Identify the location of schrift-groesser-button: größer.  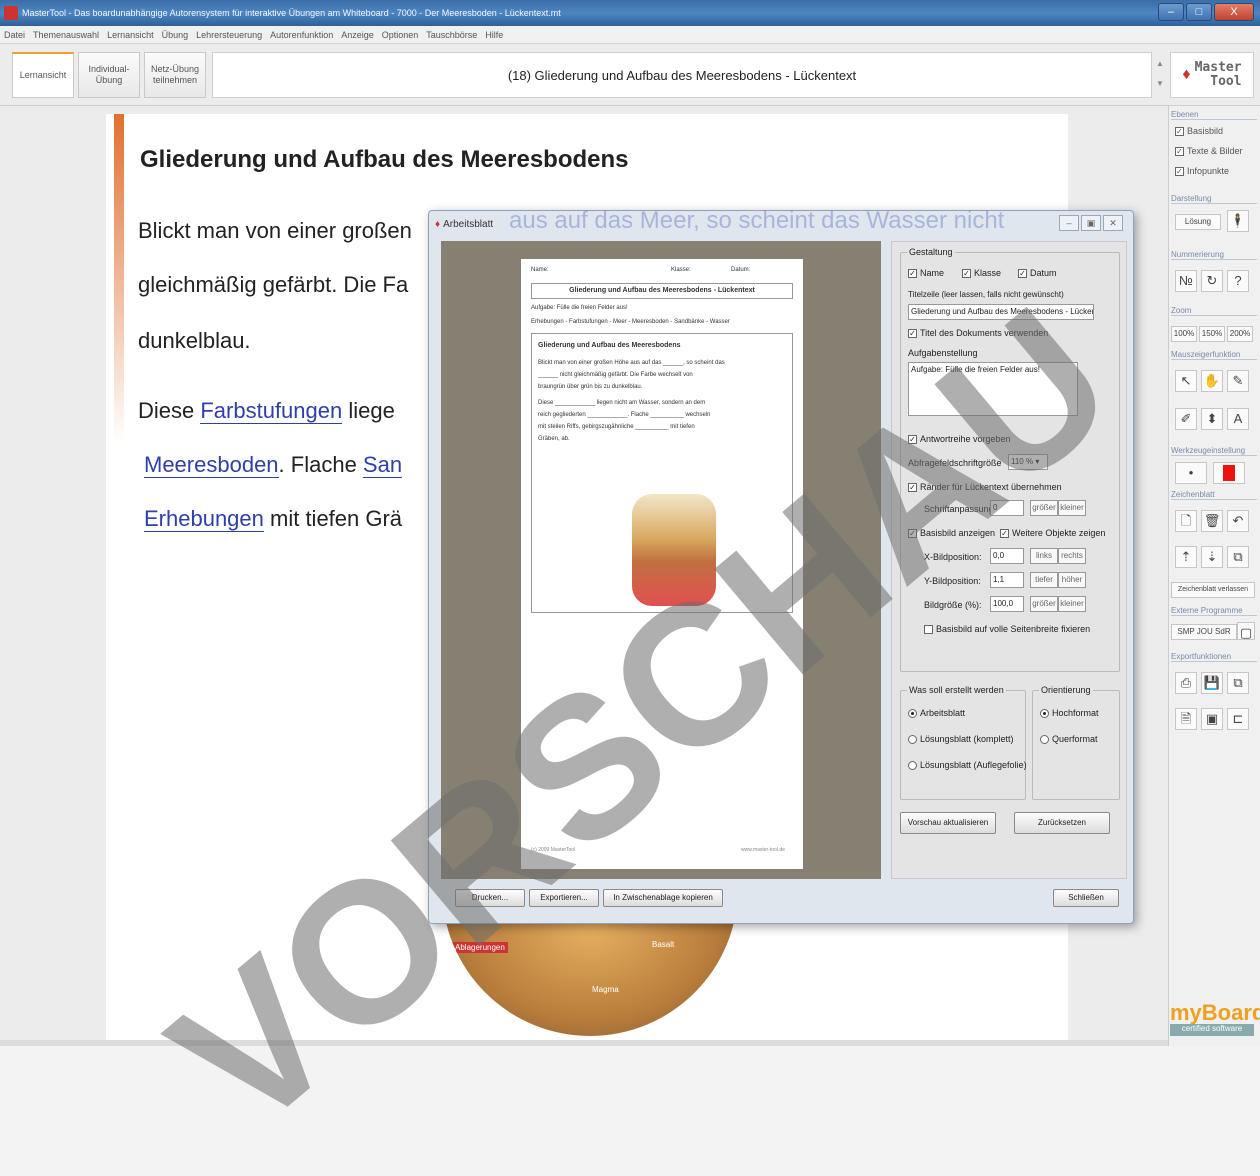
(1044, 508).